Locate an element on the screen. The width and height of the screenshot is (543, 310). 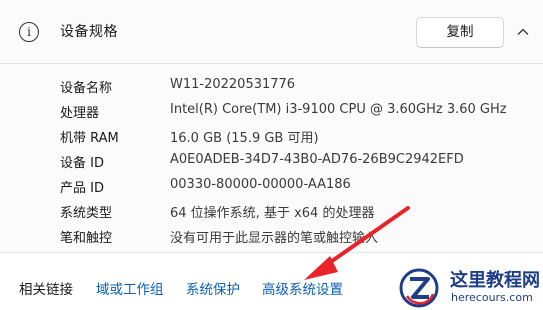
spec-row-device-name: 设备名称 W11-20220531776 is located at coordinates (271, 86).